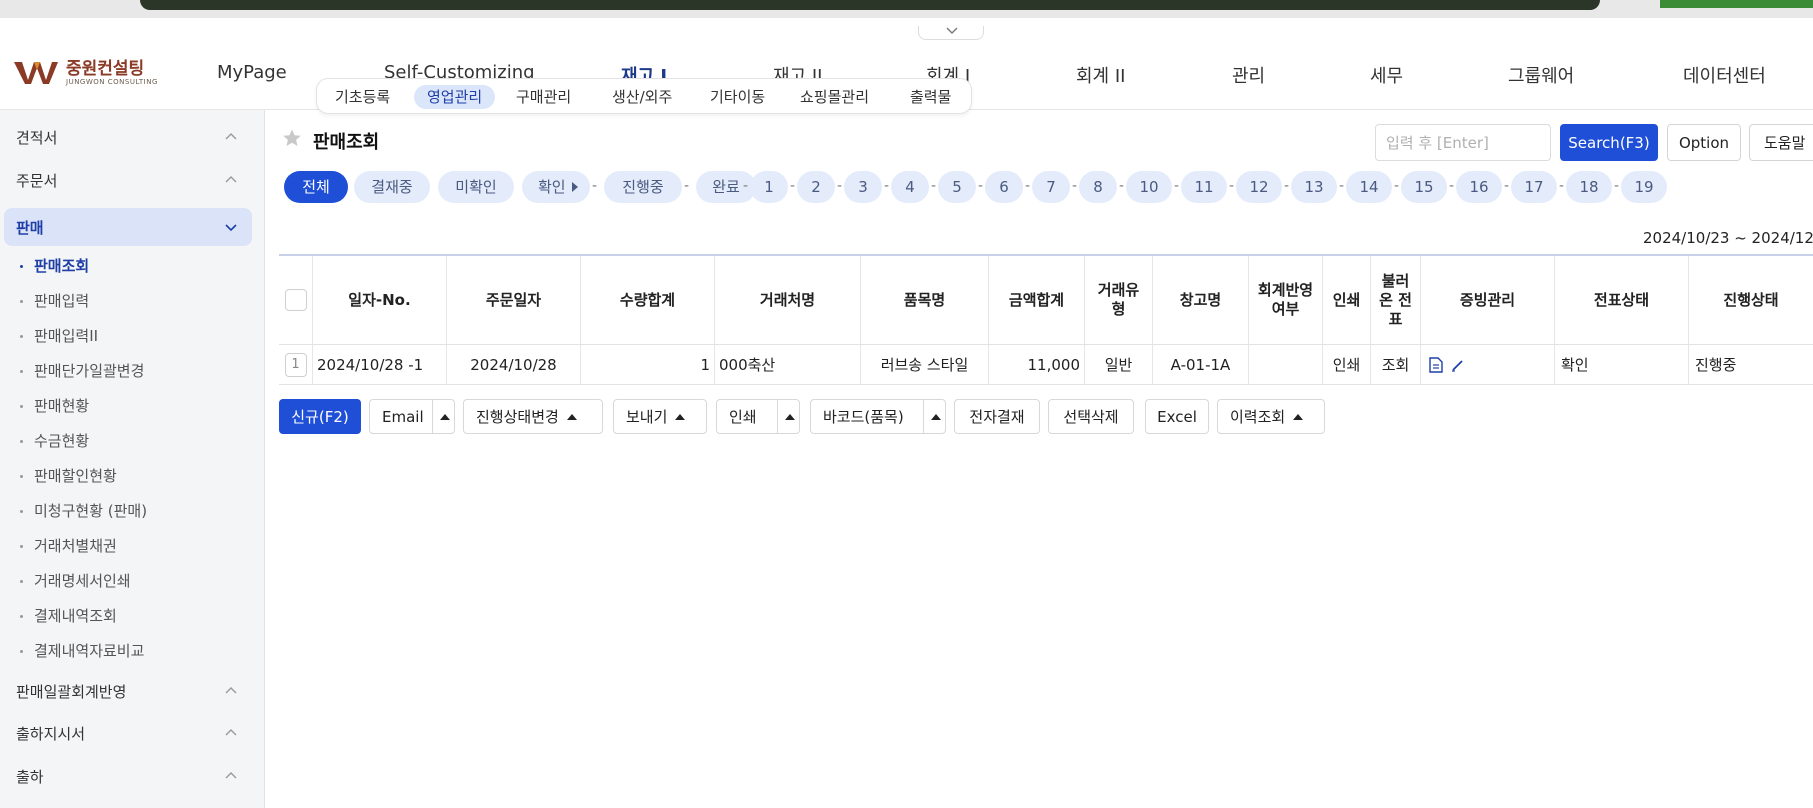 Image resolution: width=1813 pixels, height=808 pixels. Describe the element at coordinates (769, 187) in the screenshot. I see `status-chip-1: 1` at that location.